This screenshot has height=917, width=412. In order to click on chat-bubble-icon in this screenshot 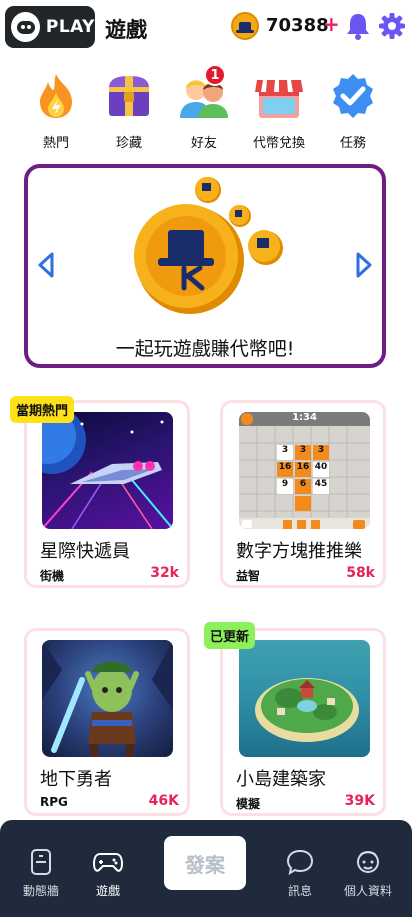, I will do `click(300, 862)`.